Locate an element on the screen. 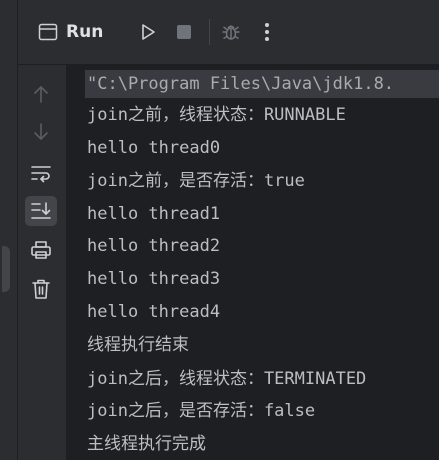 This screenshot has height=460, width=439. console-command-line: "C:\Program Files\Java\jdk1.8. is located at coordinates (262, 84).